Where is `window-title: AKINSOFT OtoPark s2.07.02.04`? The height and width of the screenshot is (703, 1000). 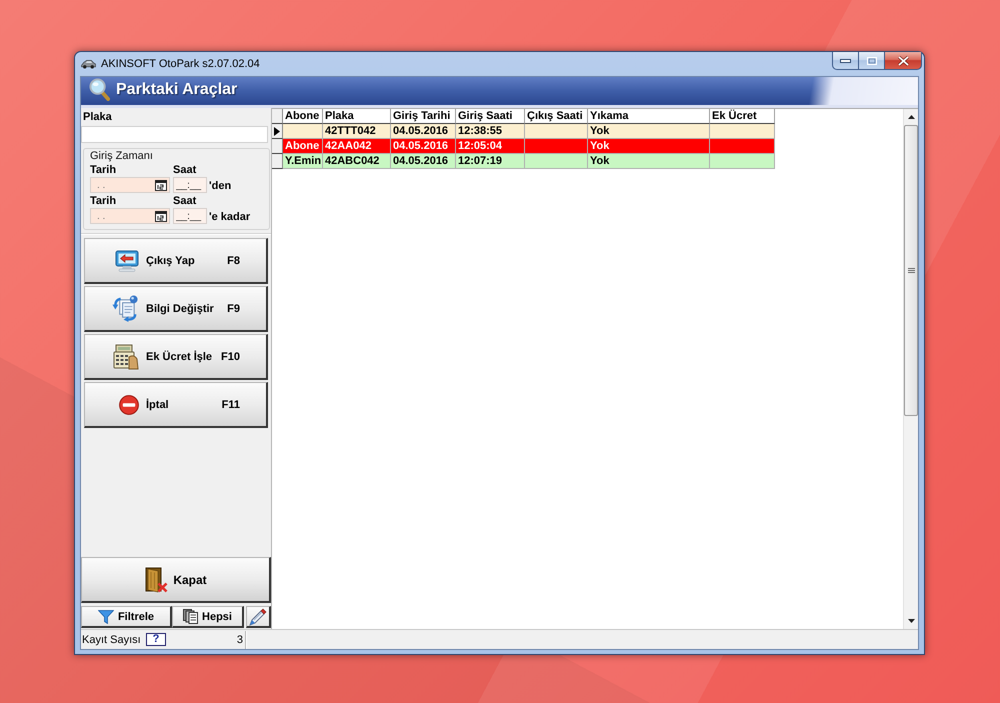
window-title: AKINSOFT OtoPark s2.07.02.04 is located at coordinates (180, 64).